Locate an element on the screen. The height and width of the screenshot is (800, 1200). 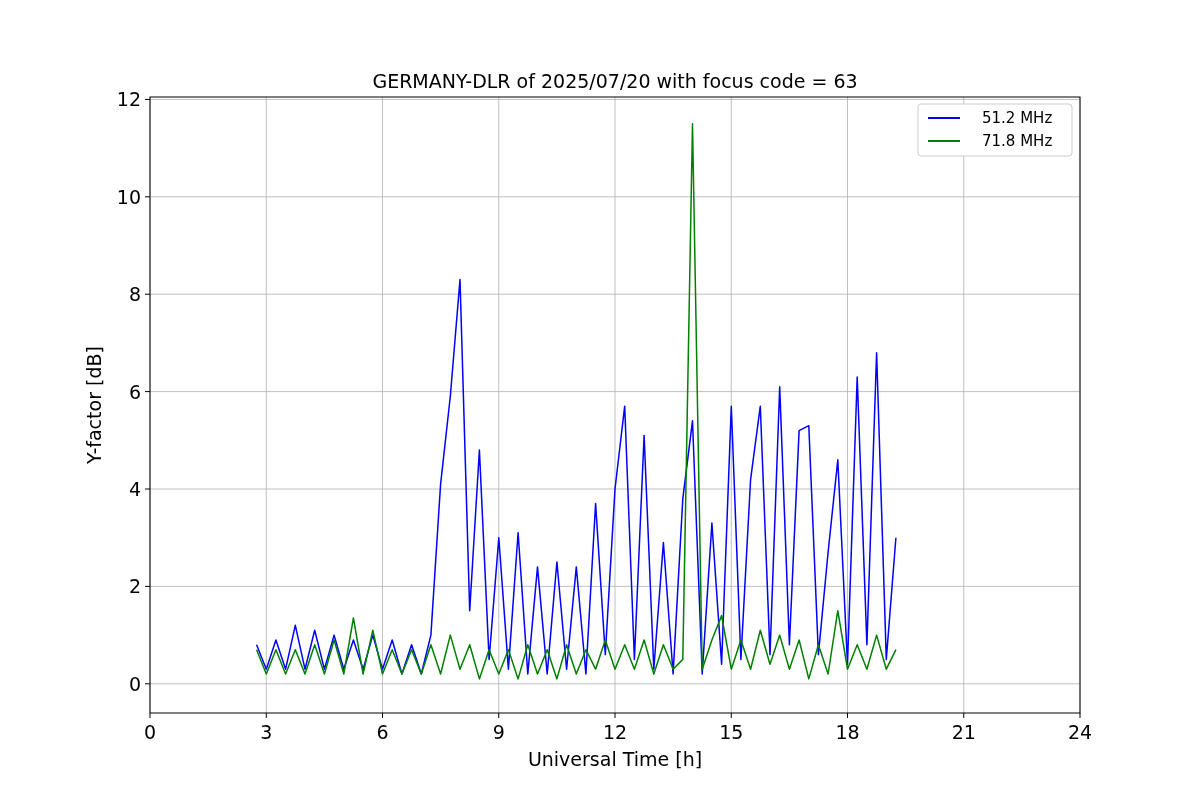
y-tick-label: 0 is located at coordinates (134, 683).